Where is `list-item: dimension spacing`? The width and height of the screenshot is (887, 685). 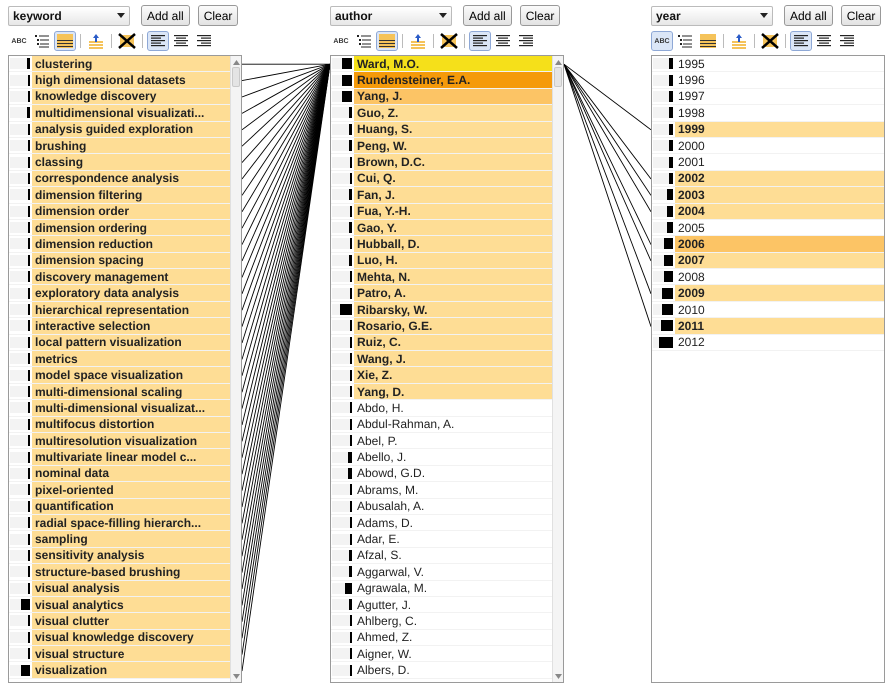 list-item: dimension spacing is located at coordinates (131, 260).